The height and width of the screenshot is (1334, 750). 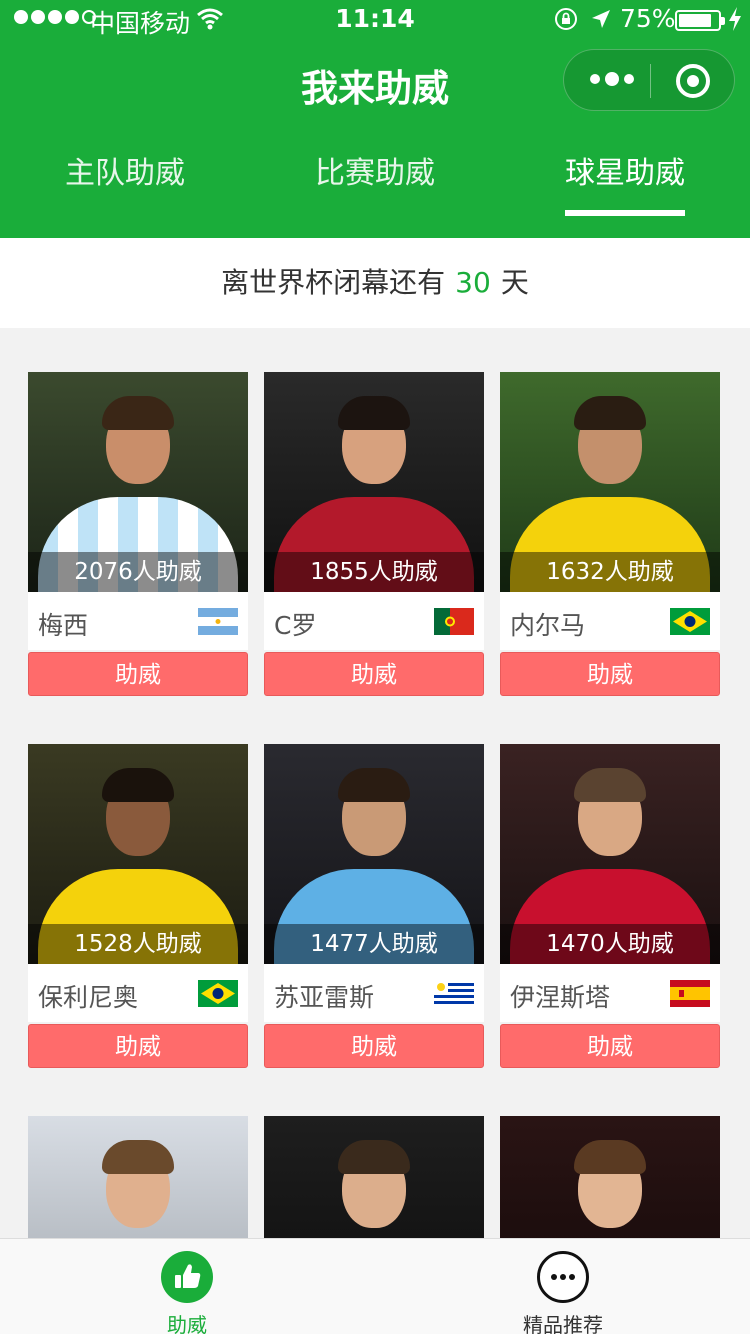 I want to click on top-tabs: 主队助威 比赛助威 球星助威, so click(x=375, y=183).